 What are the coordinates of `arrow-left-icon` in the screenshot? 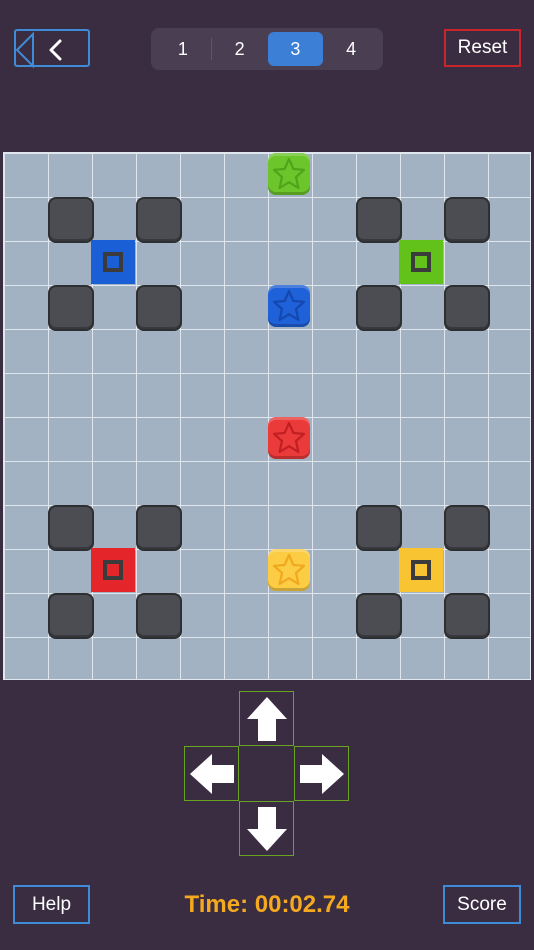 It's located at (211, 773).